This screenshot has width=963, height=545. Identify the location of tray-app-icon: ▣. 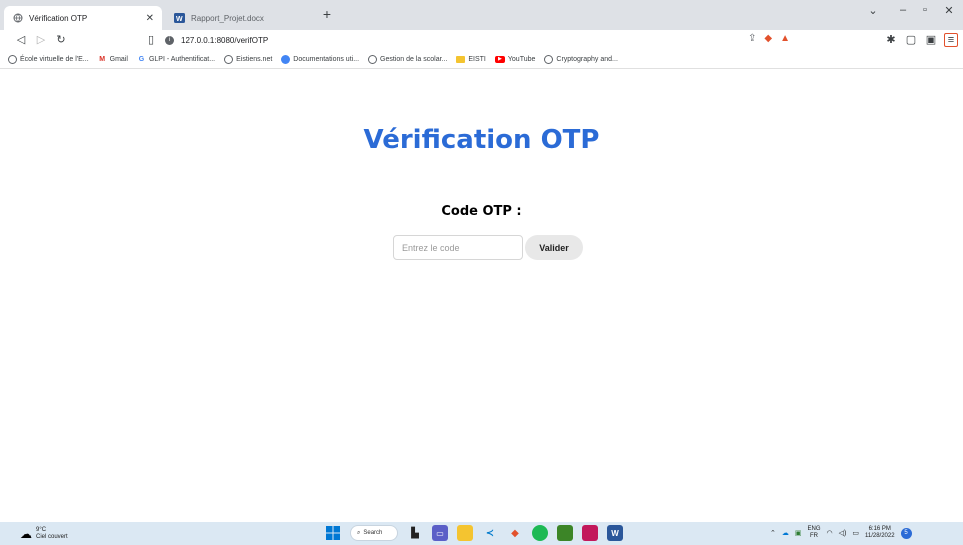
(798, 533).